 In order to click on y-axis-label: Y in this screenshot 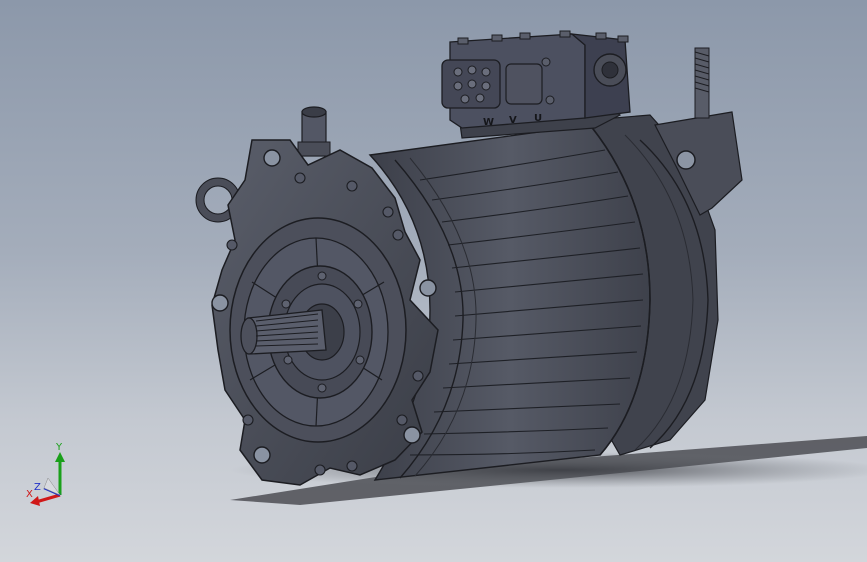, I will do `click(59, 447)`.